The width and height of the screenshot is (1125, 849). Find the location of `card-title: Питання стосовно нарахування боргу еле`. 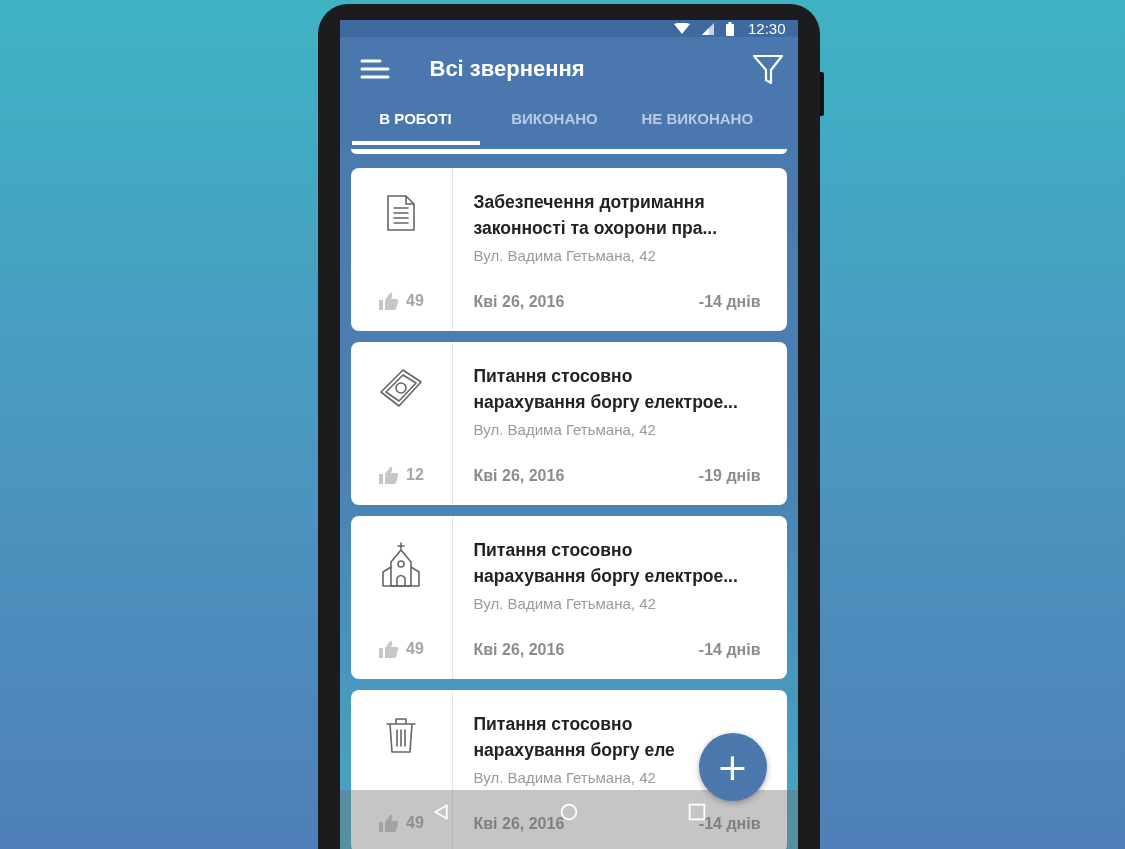

card-title: Питання стосовно нарахування боргу еле is located at coordinates (574, 737).